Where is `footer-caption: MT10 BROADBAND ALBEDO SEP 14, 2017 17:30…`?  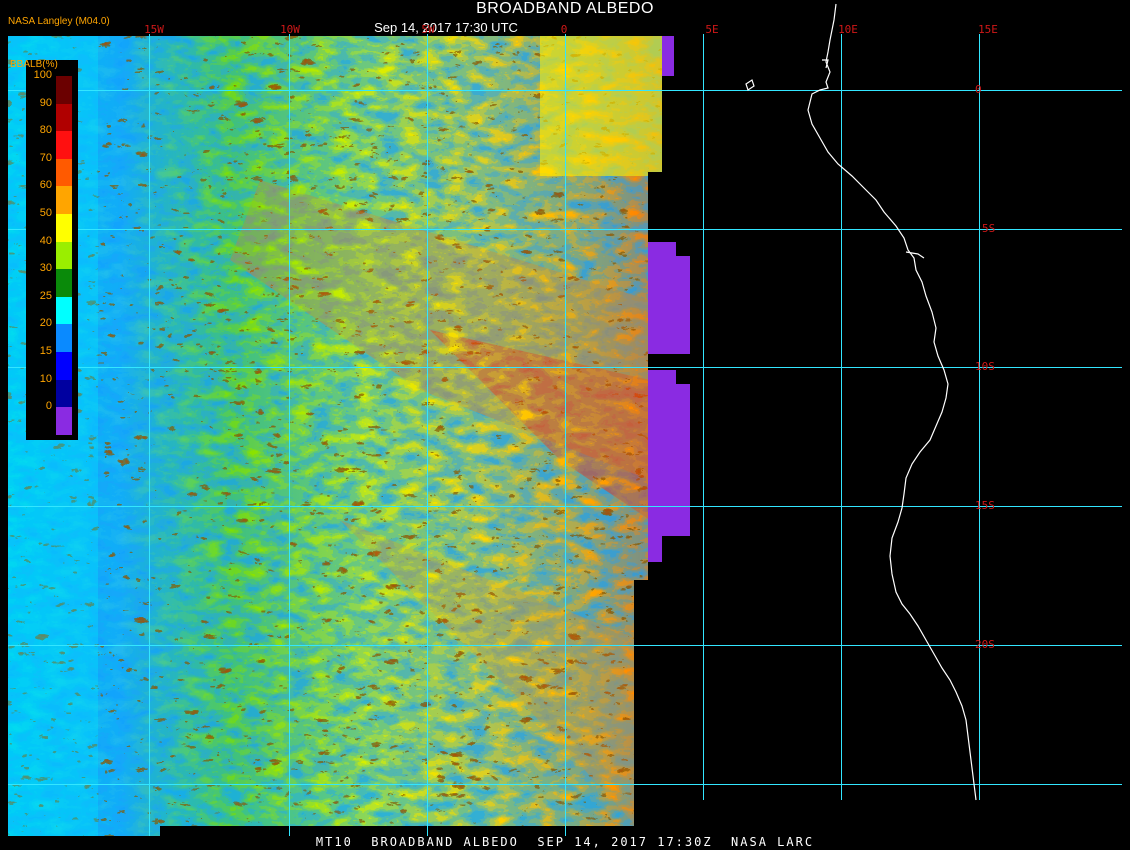
footer-caption: MT10 BROADBAND ALBEDO SEP 14, 2017 17:30… is located at coordinates (565, 842).